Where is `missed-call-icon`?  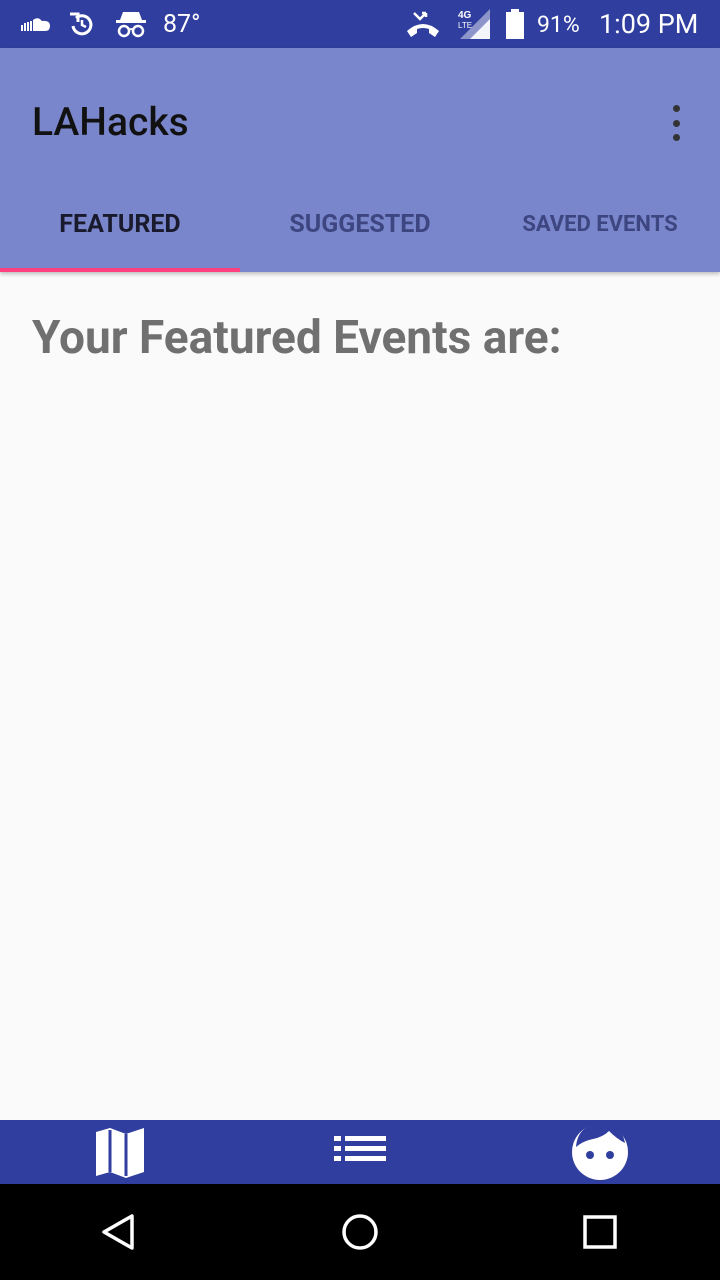
missed-call-icon is located at coordinates (423, 24).